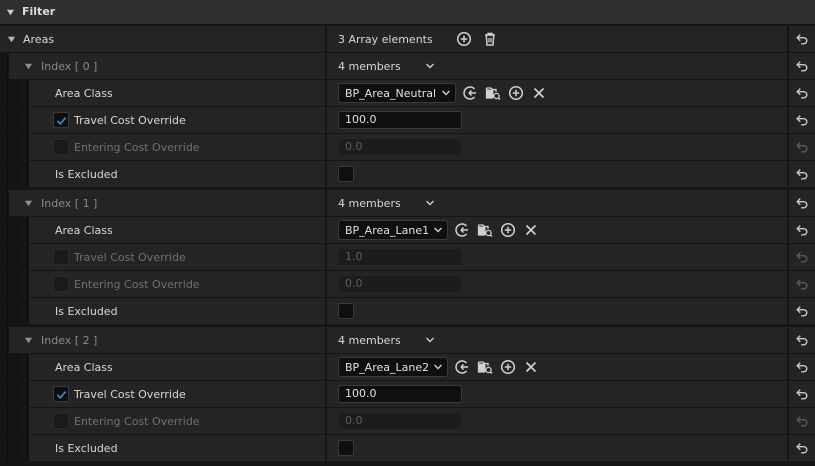  I want to click on array-index-row: Index [ 1 ] 4 members, so click(407, 203).